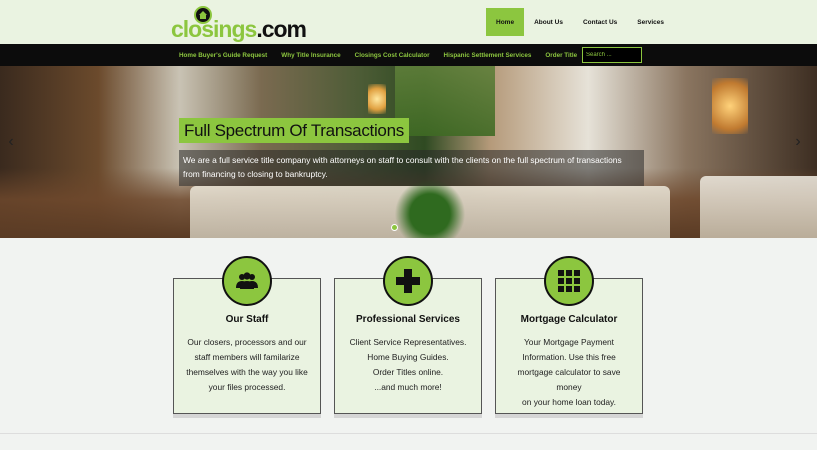 The height and width of the screenshot is (450, 817). What do you see at coordinates (310, 55) in the screenshot?
I see `subnav-why-title-insurance: Why Title Insurance` at bounding box center [310, 55].